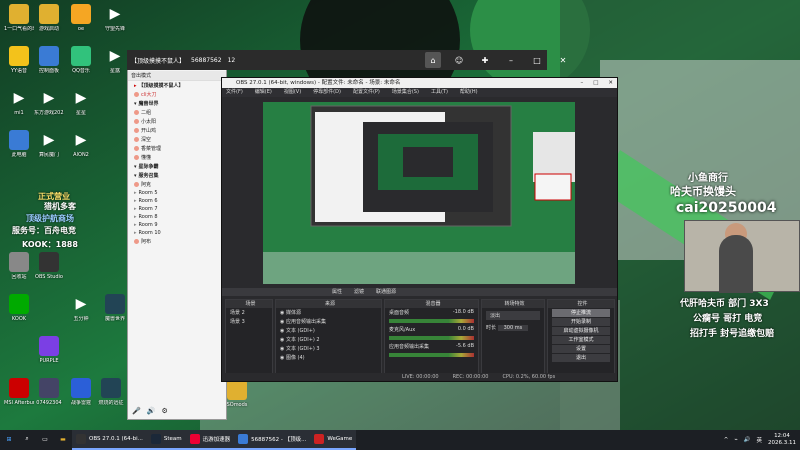 This screenshot has width=800, height=450. What do you see at coordinates (19, 397) in the screenshot?
I see `desktop-icon: MSI Afterburner` at bounding box center [19, 397].